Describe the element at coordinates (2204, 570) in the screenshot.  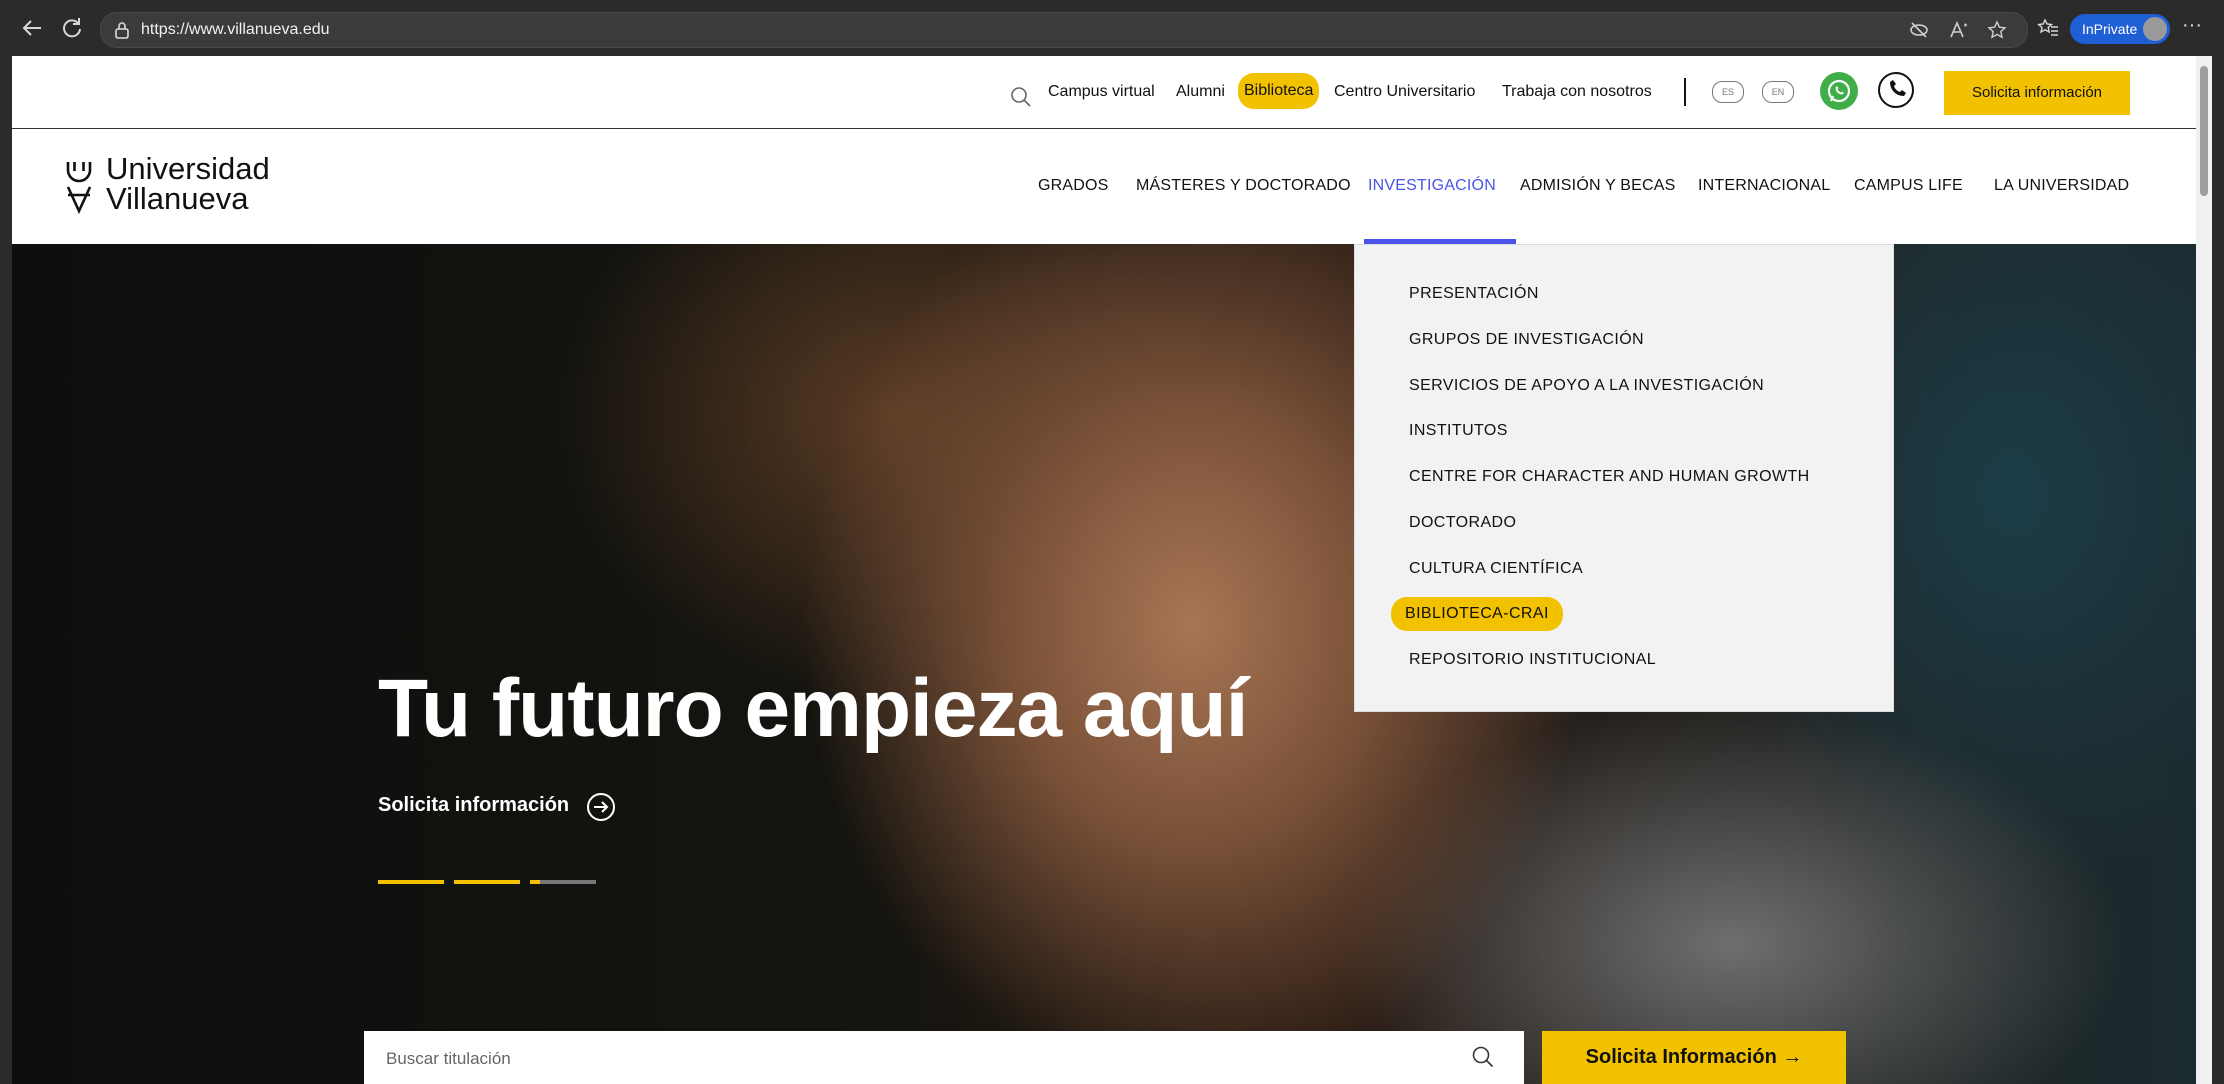
I see `page-scrollbar` at that location.